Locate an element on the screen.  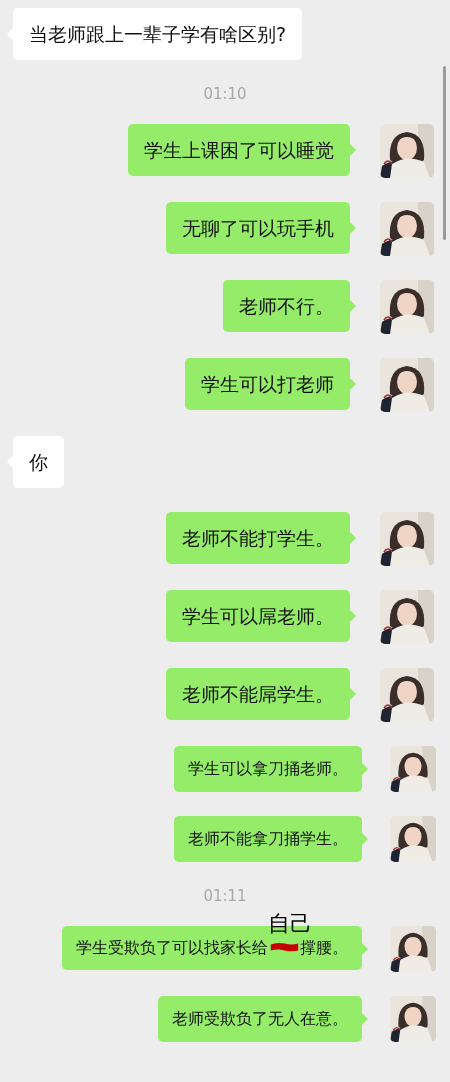
message-bubble: 老师受欺负了无人在意。 is located at coordinates (260, 1019).